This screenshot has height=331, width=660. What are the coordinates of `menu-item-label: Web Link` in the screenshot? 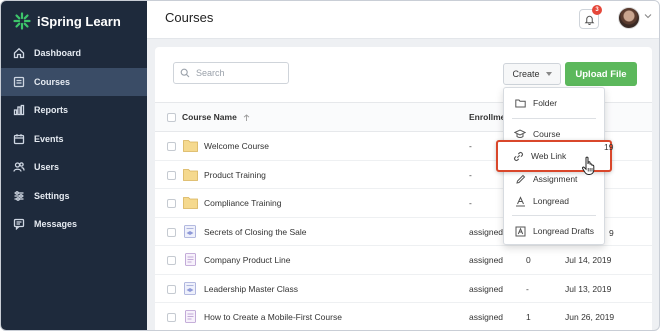 It's located at (549, 156).